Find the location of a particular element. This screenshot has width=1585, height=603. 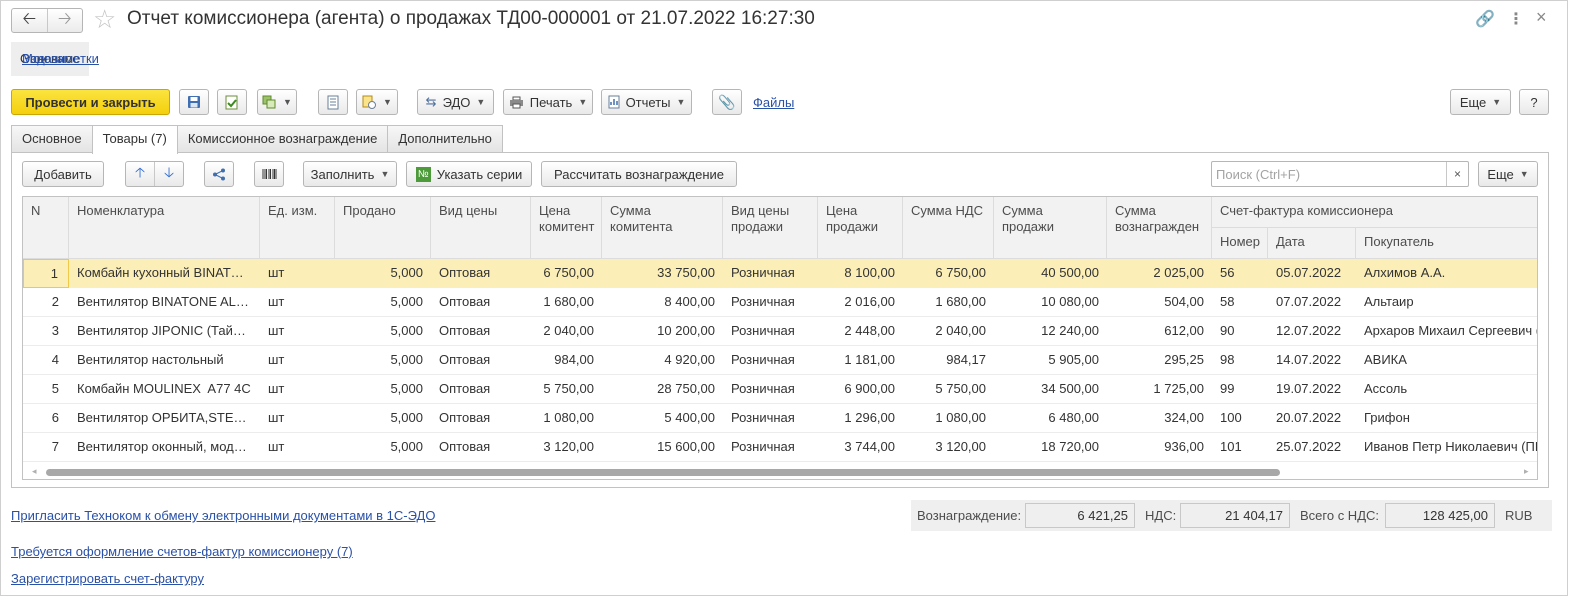

files-link: Файлы is located at coordinates (773, 102).